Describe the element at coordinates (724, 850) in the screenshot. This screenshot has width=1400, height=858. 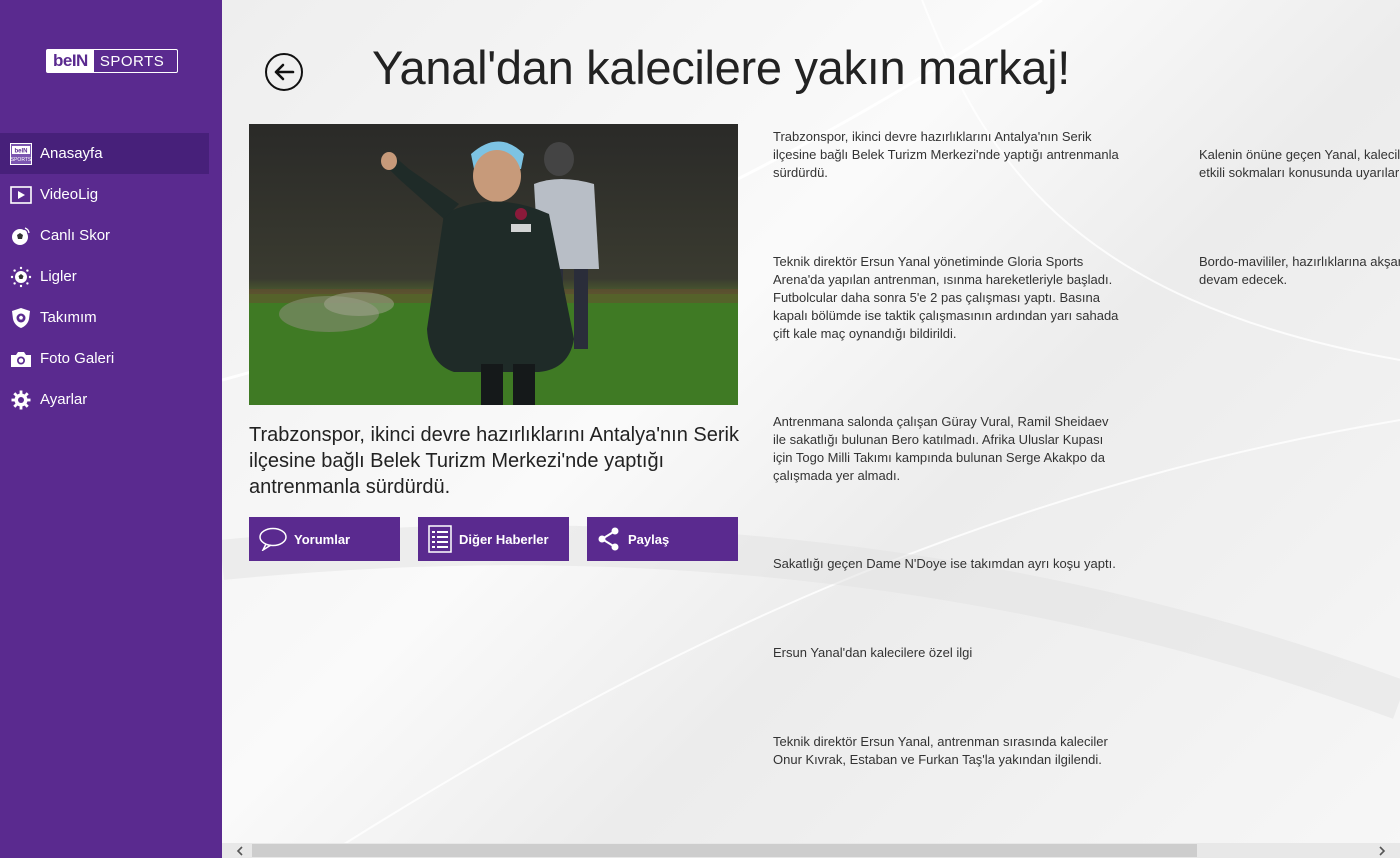
I see `scrollbar-thumb` at that location.